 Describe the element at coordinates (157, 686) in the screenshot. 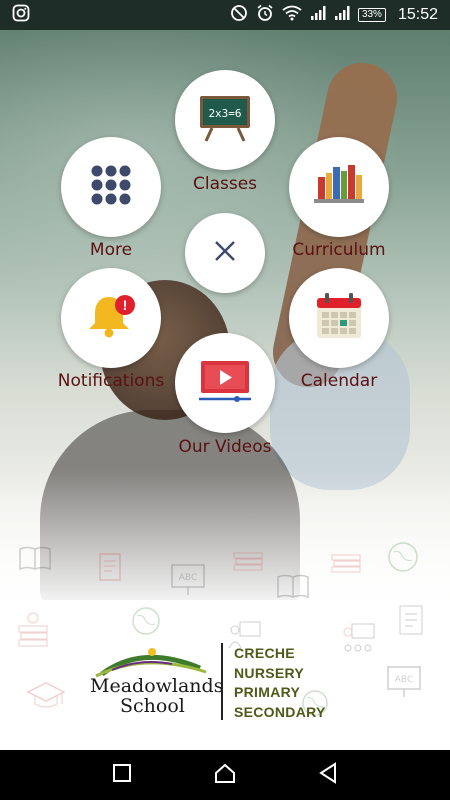

I see `school-name-line1: Meadowlands` at that location.